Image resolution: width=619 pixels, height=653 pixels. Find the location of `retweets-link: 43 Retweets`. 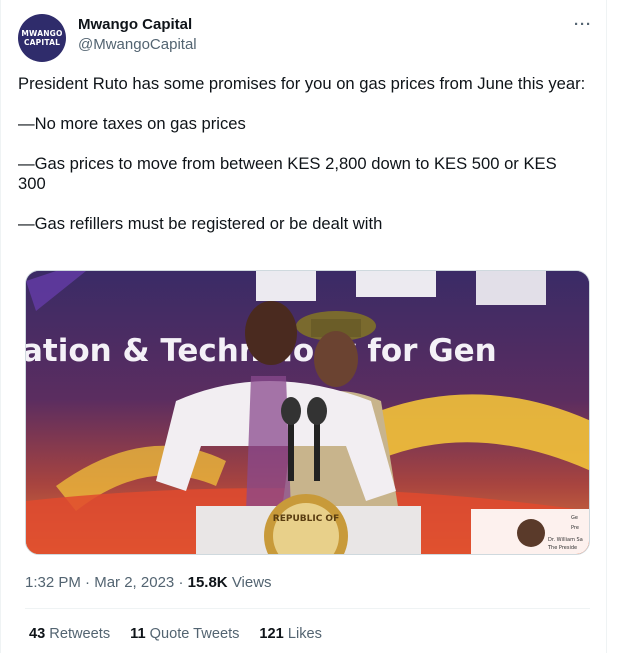

retweets-link: 43 Retweets is located at coordinates (69, 634).